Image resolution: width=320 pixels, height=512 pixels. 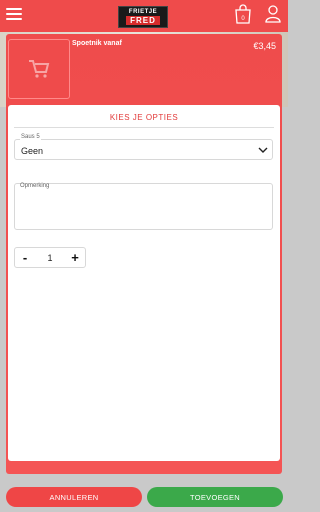 What do you see at coordinates (264, 46) in the screenshot?
I see `product-price: €3,45` at bounding box center [264, 46].